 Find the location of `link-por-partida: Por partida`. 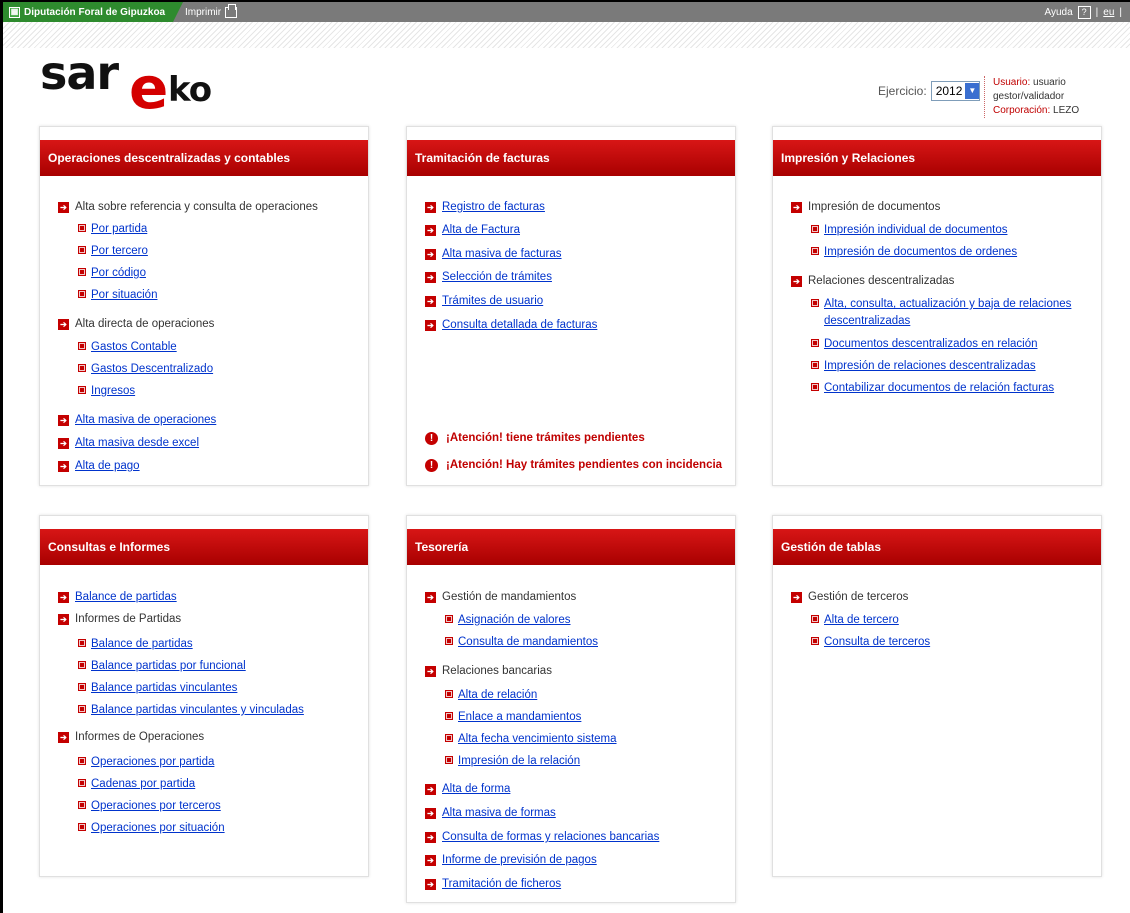

link-por-partida: Por partida is located at coordinates (119, 229).